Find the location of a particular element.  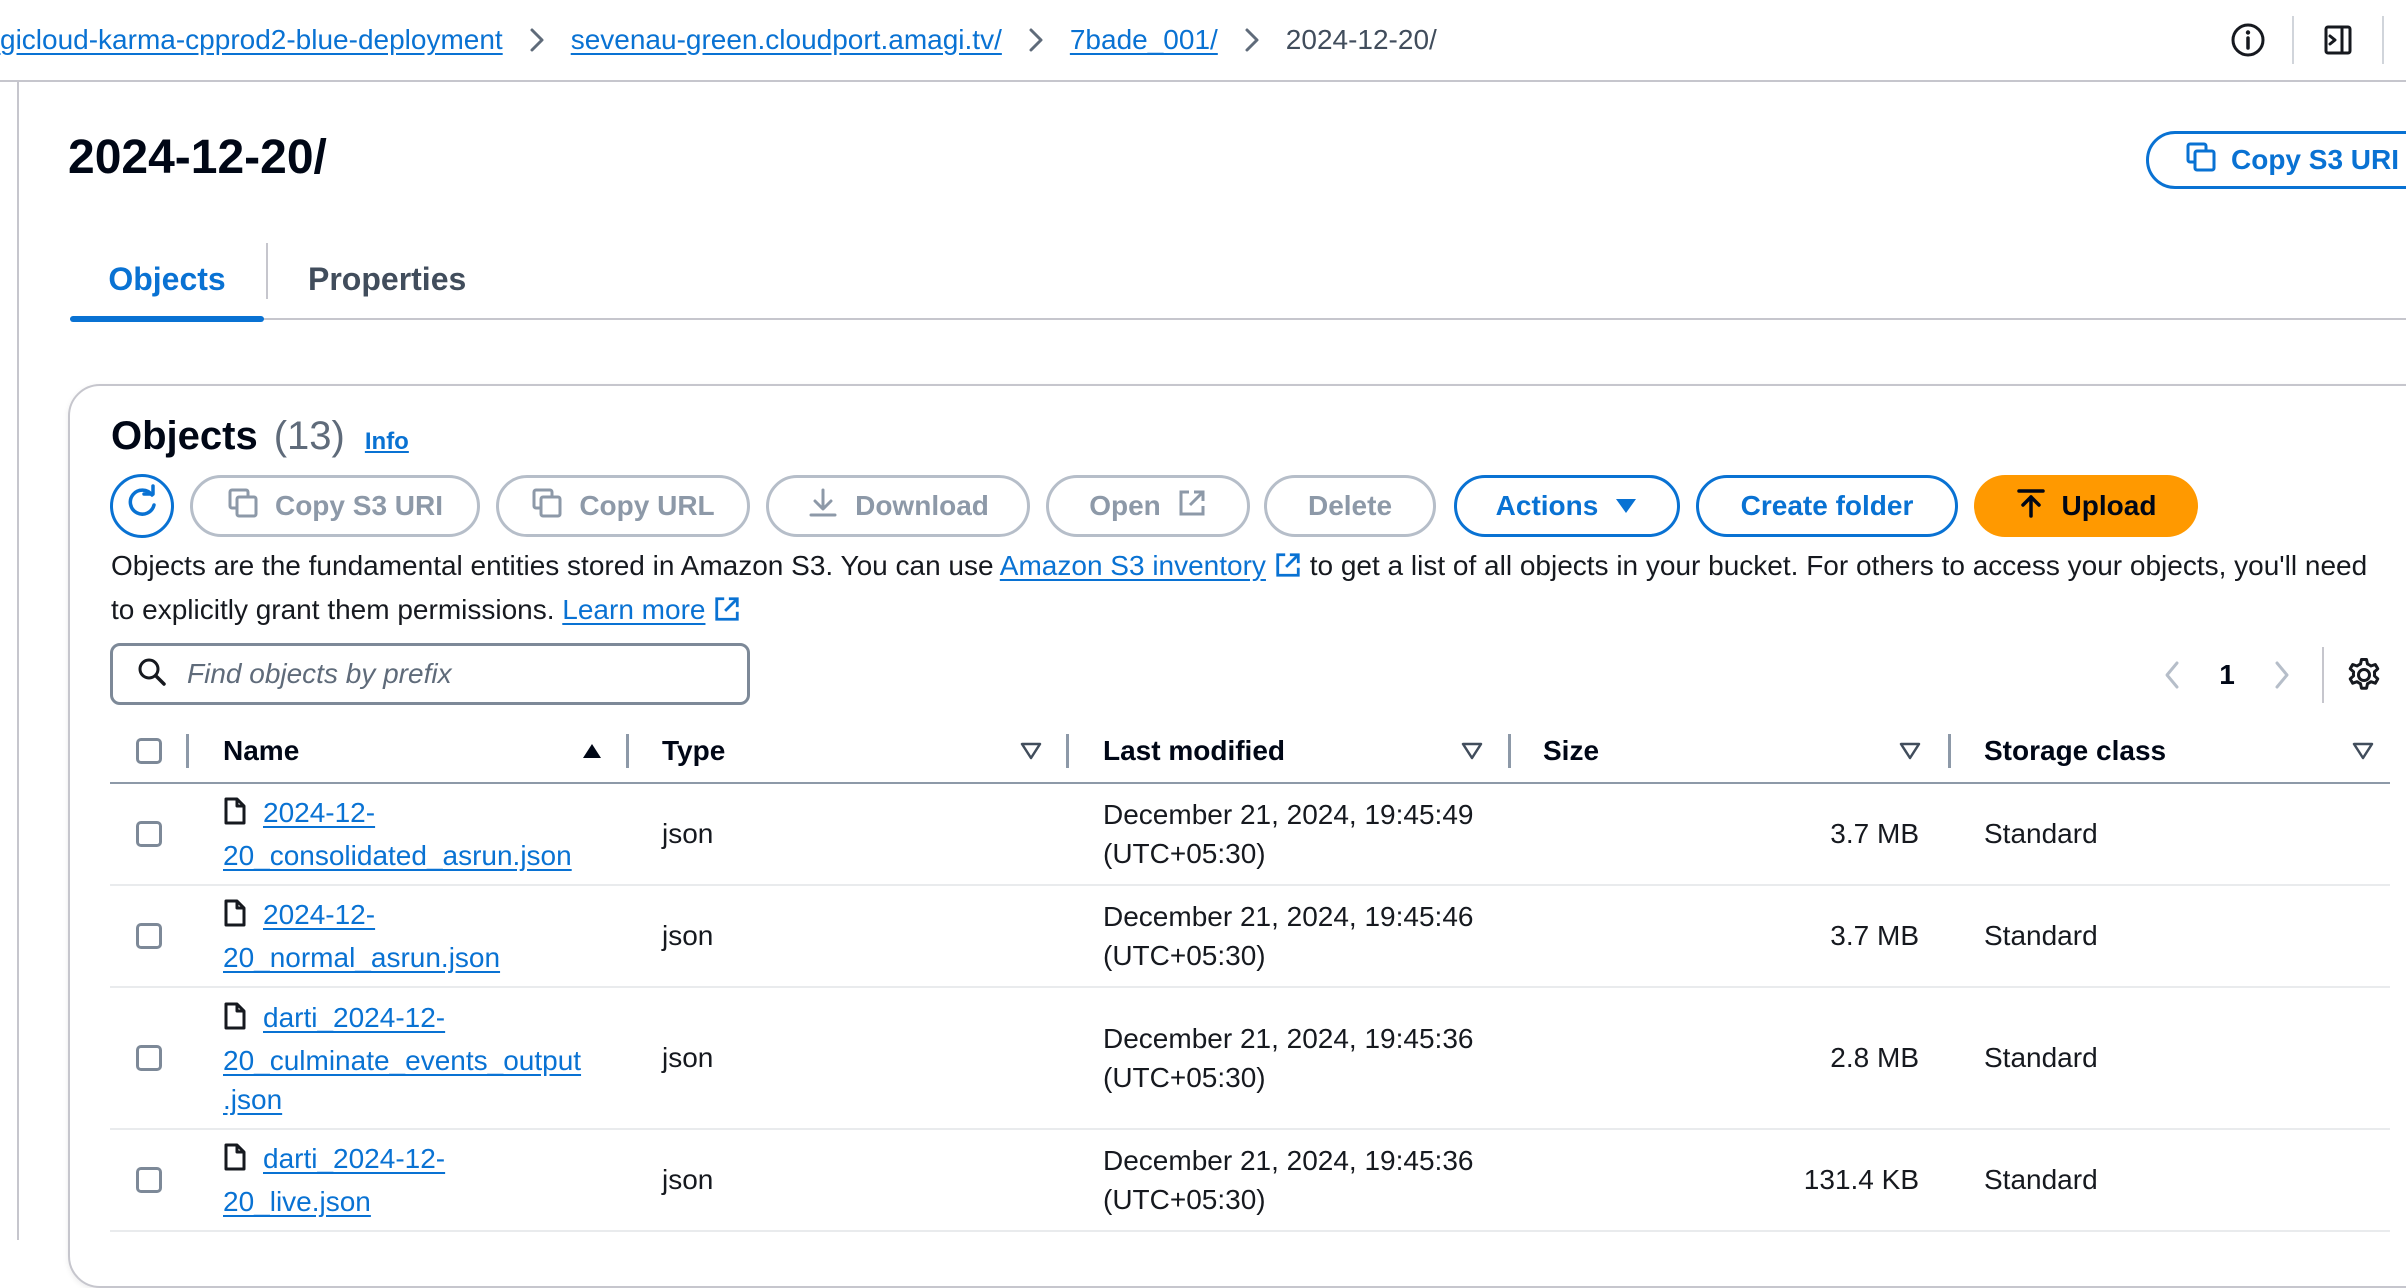

create-folder-label: Create folder is located at coordinates (1827, 505).